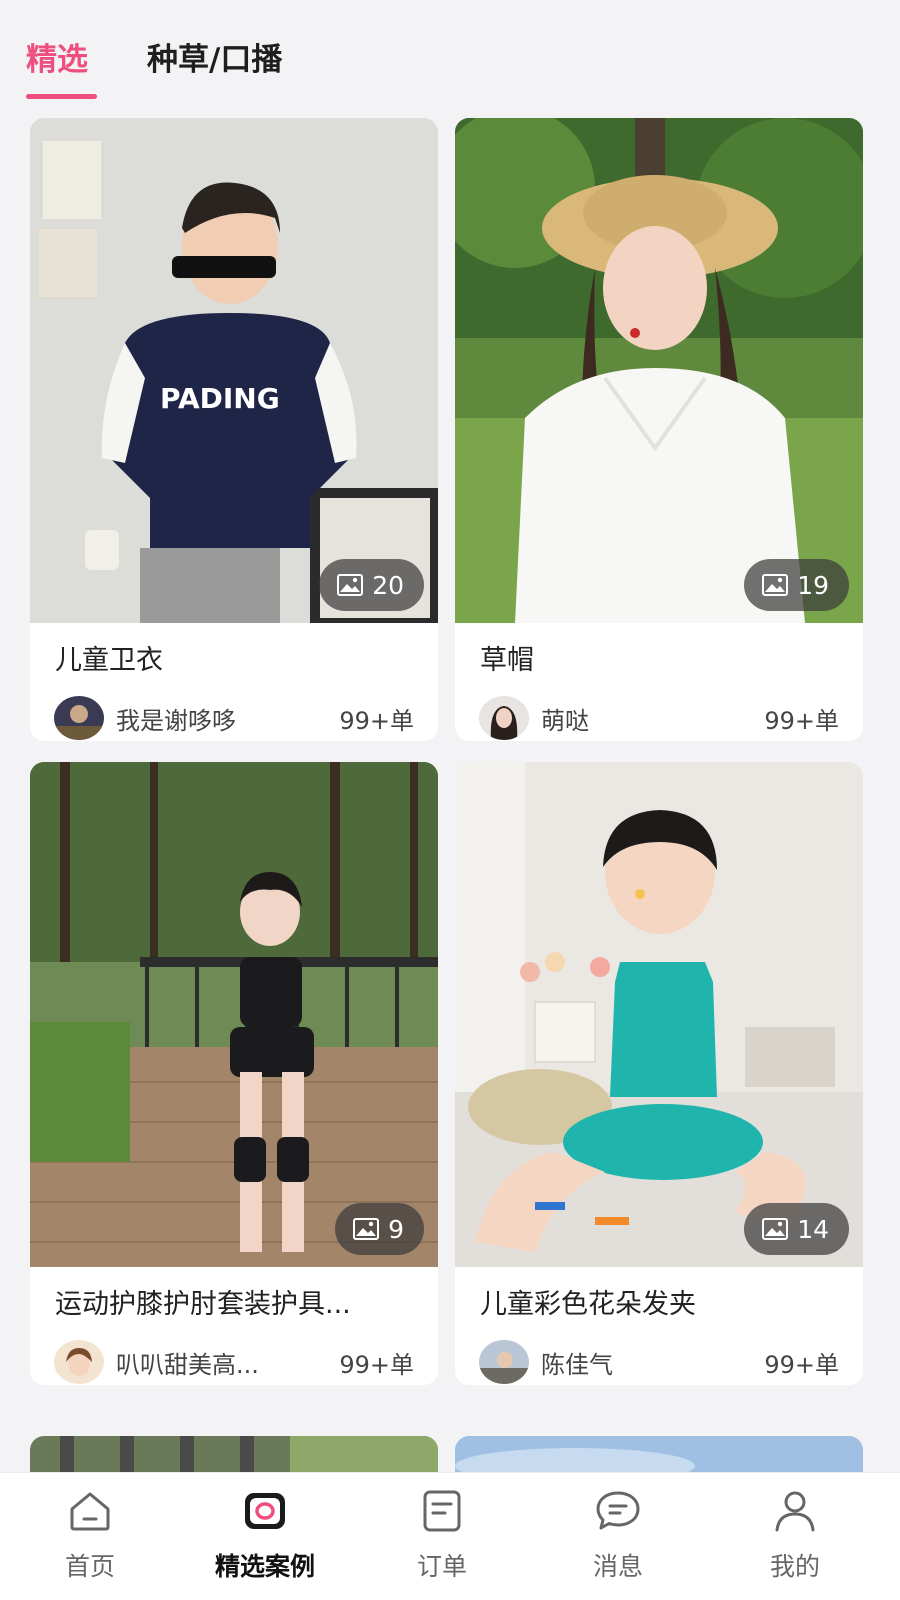 Image resolution: width=900 pixels, height=1600 pixels. I want to click on tab-featured: 精选, so click(57, 56).